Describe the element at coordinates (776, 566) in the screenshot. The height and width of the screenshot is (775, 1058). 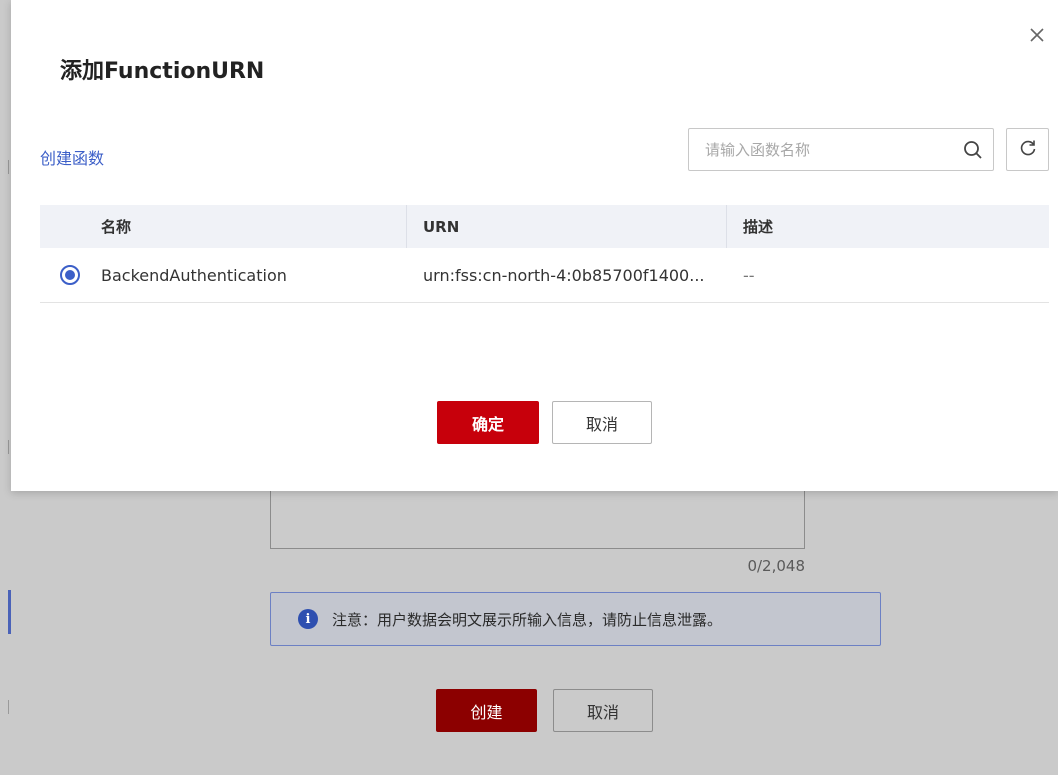
I see `character-counter: 0/2,048` at that location.